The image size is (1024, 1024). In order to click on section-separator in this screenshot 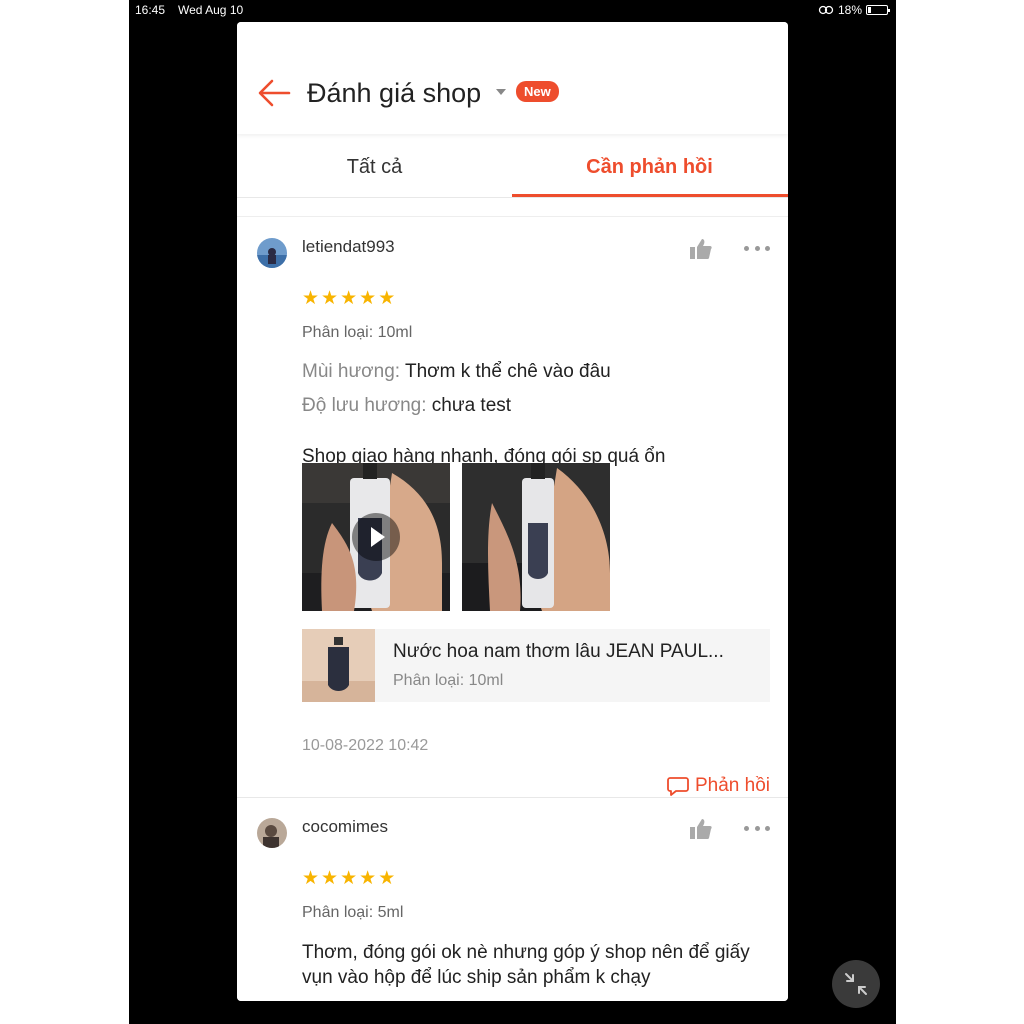, I will do `click(512, 208)`.